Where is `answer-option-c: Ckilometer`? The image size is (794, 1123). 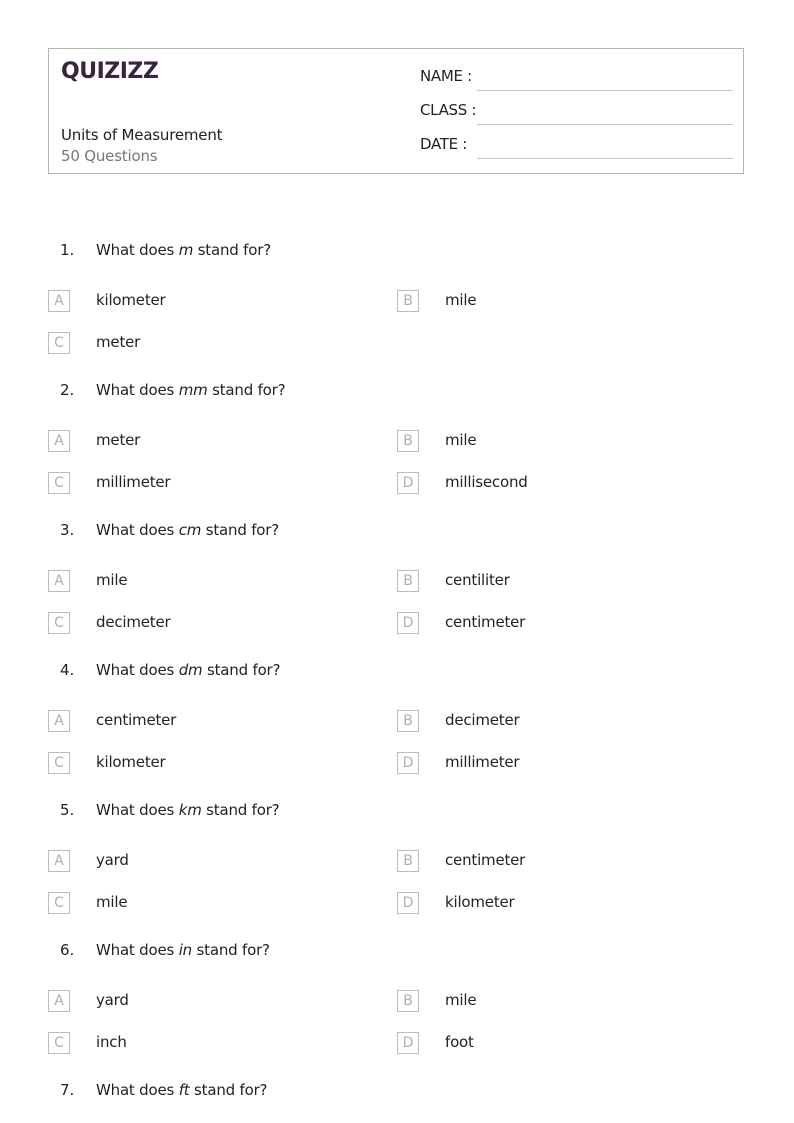
answer-option-c: Ckilometer is located at coordinates (198, 764).